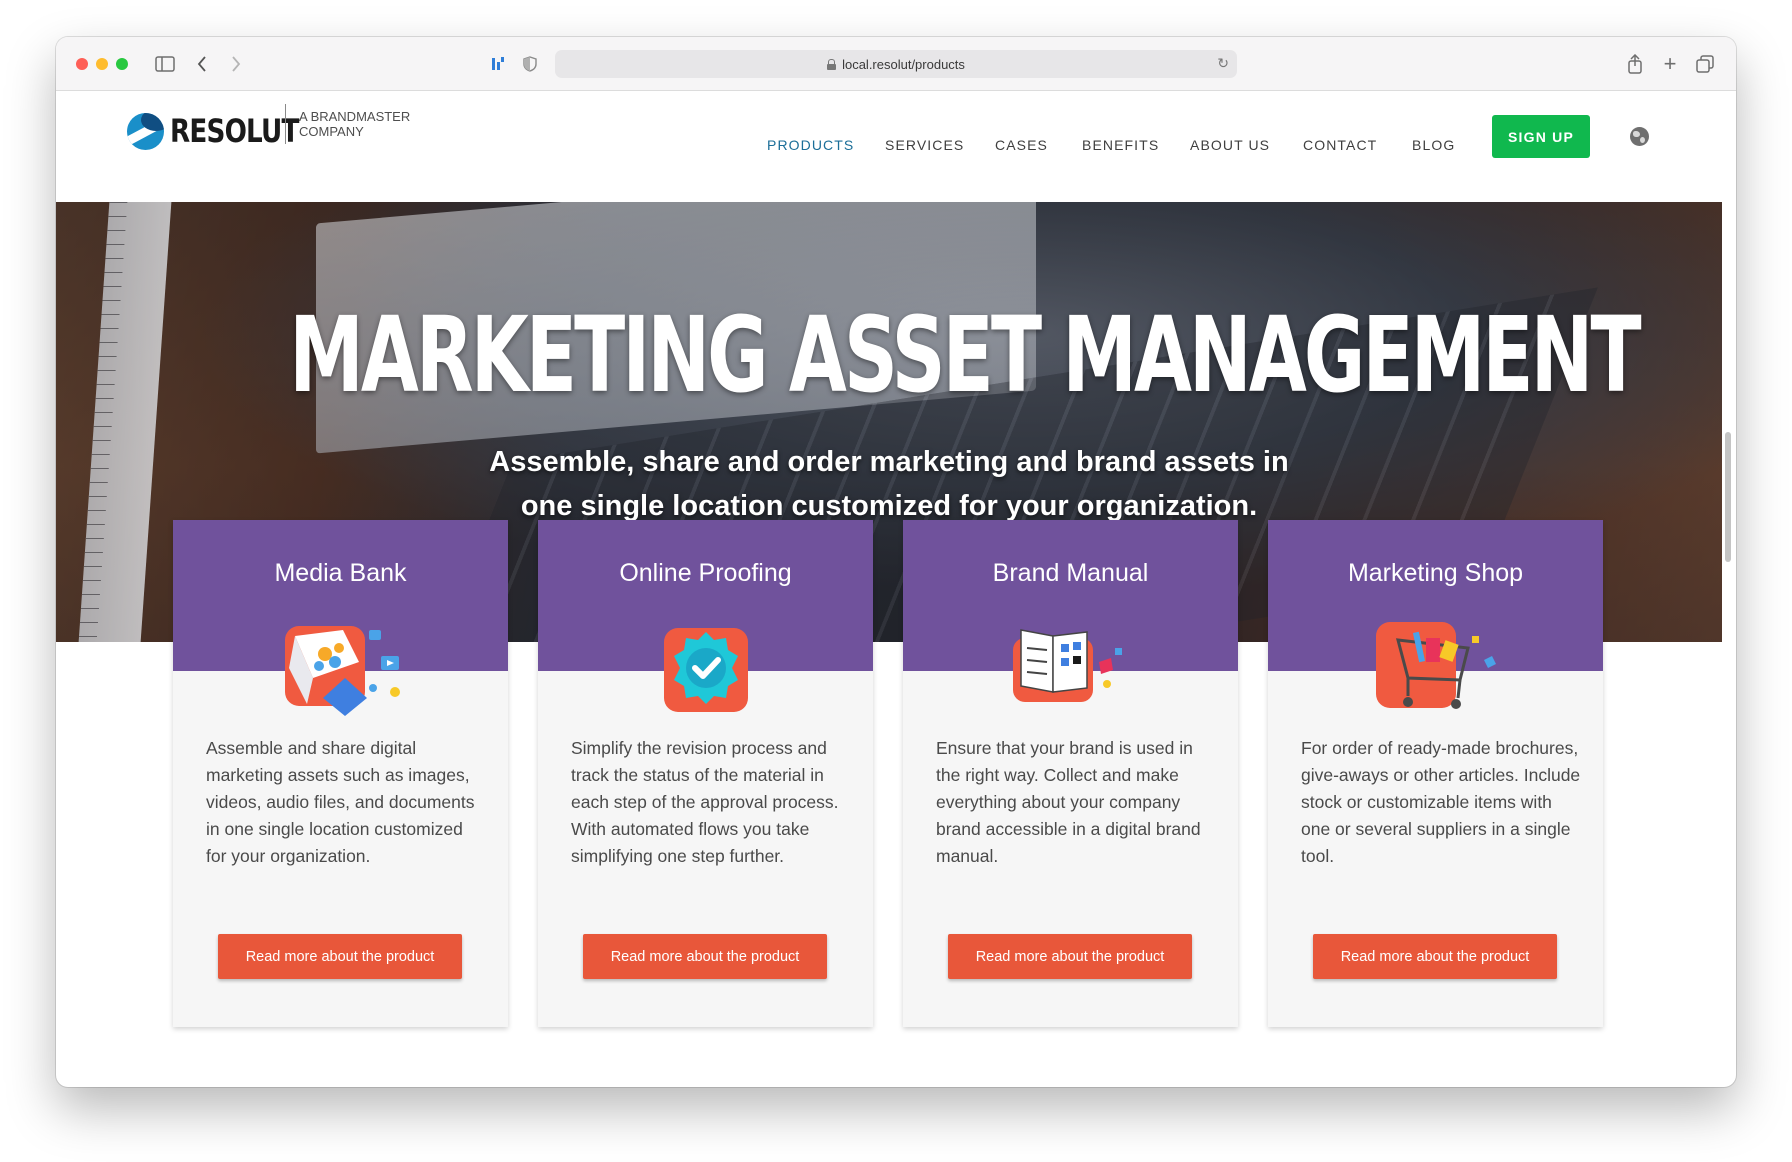 The image size is (1792, 1162). What do you see at coordinates (82, 64) in the screenshot?
I see `close-window-button` at bounding box center [82, 64].